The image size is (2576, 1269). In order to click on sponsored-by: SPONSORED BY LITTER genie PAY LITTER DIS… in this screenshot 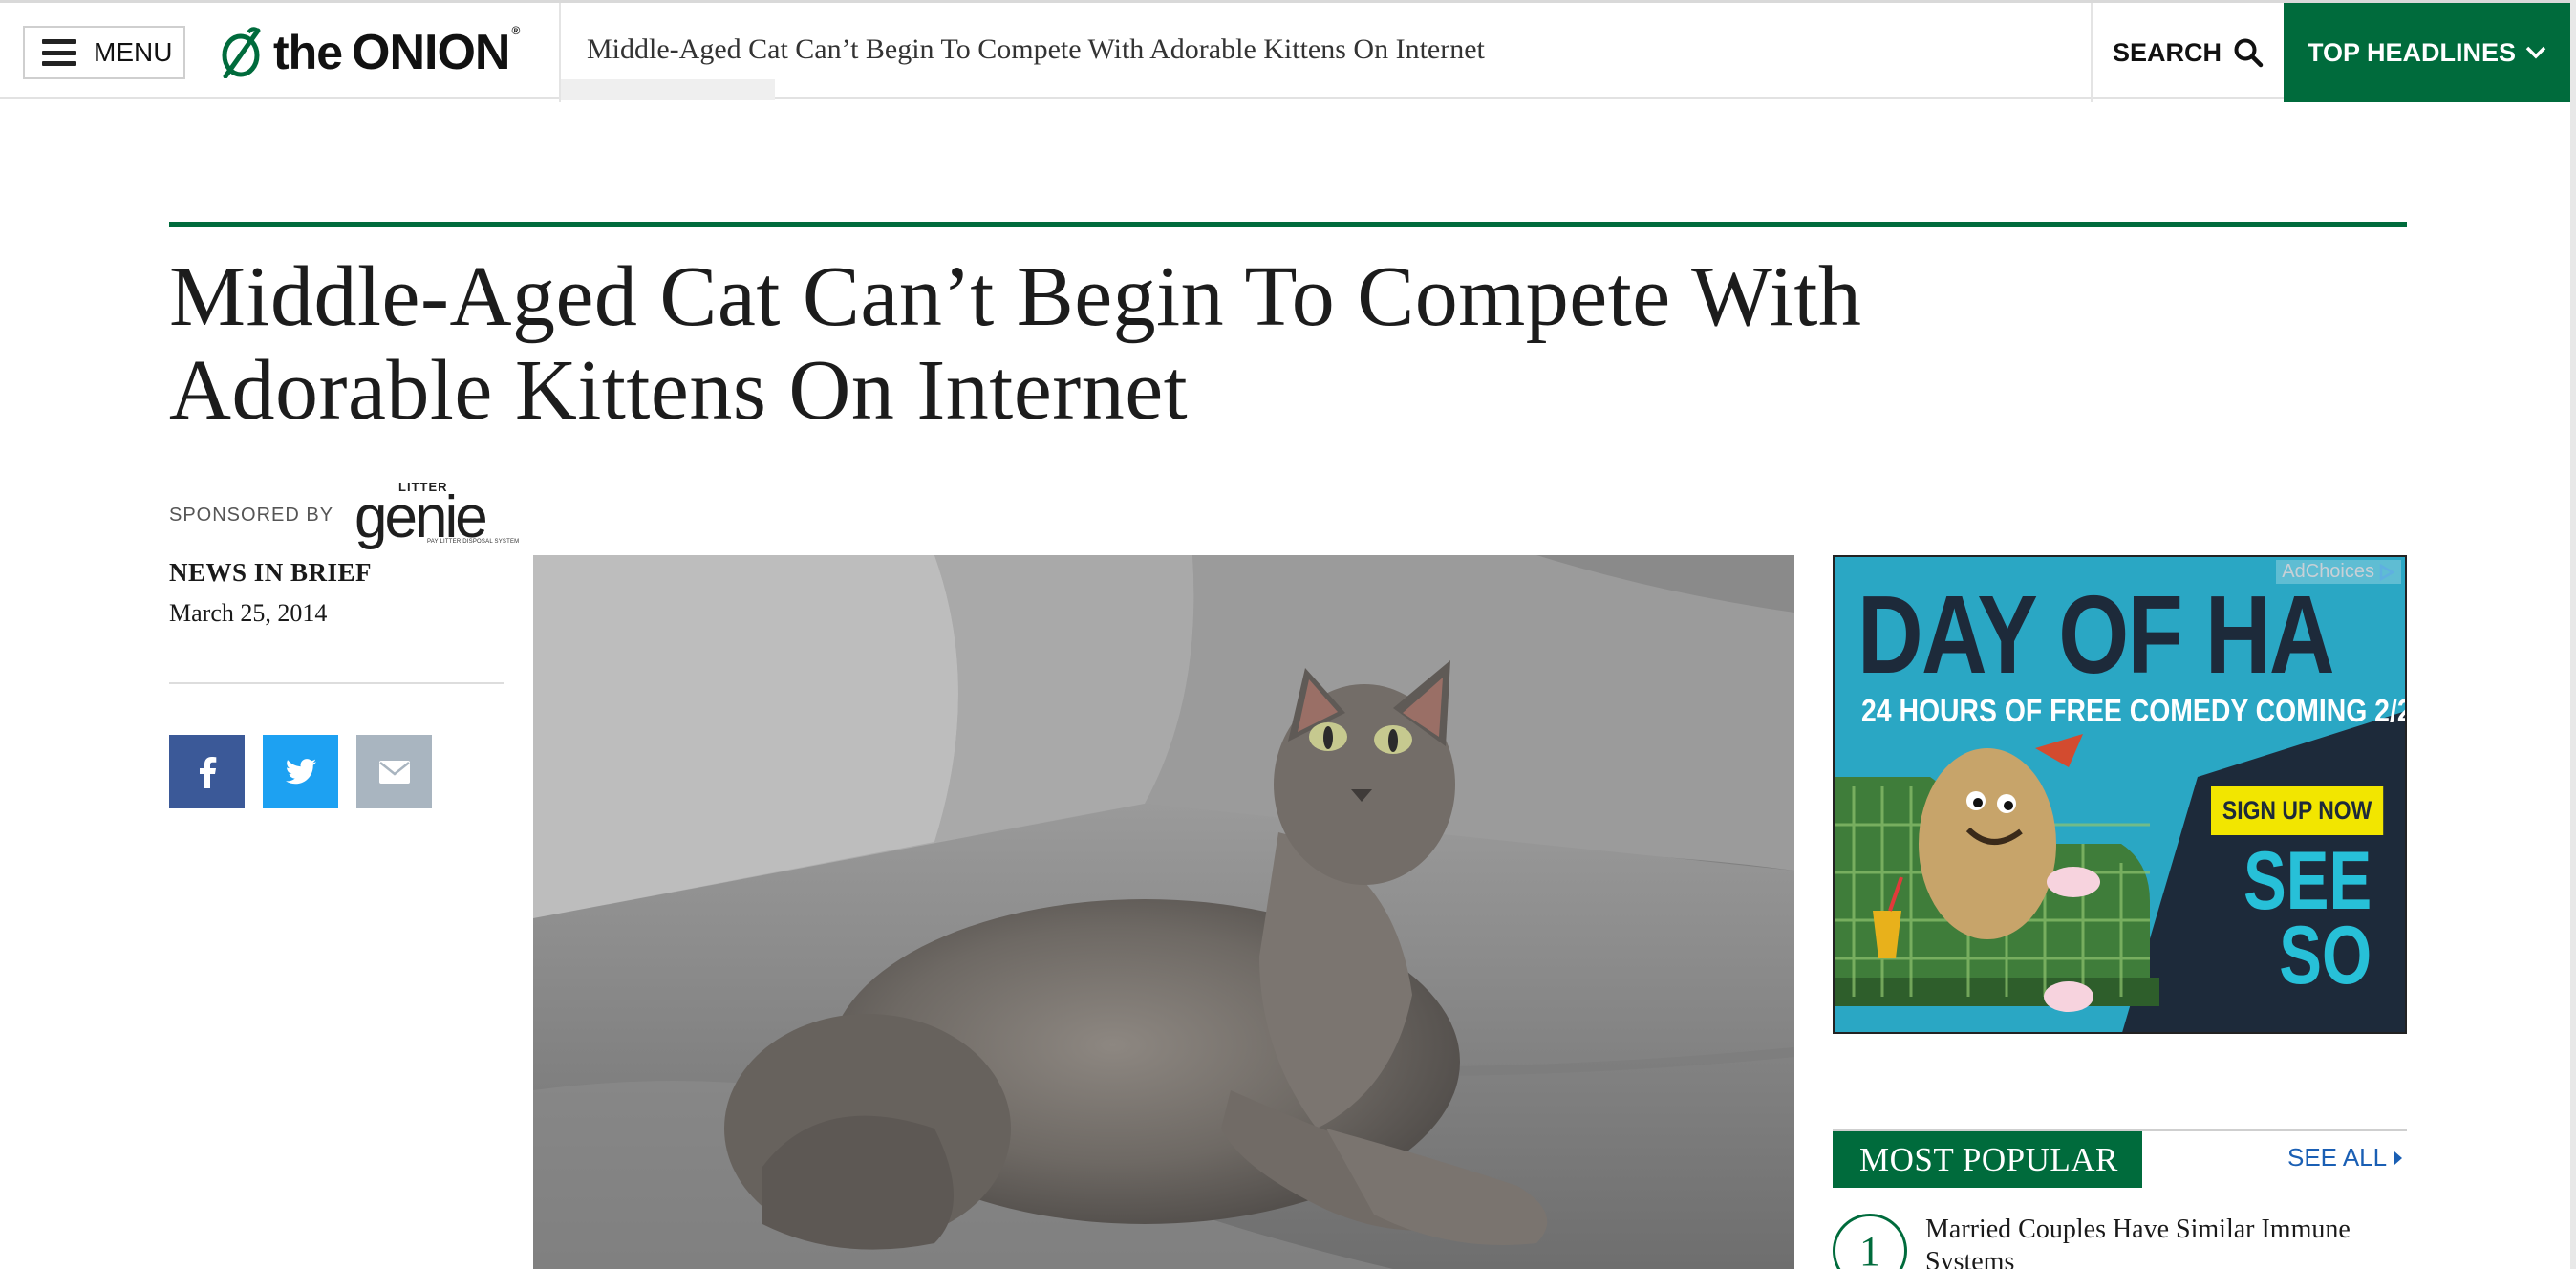, I will do `click(344, 515)`.